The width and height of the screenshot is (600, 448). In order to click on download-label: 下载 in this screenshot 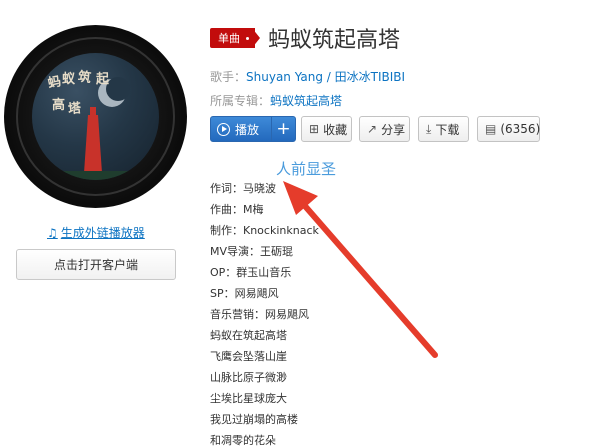, I will do `click(447, 129)`.